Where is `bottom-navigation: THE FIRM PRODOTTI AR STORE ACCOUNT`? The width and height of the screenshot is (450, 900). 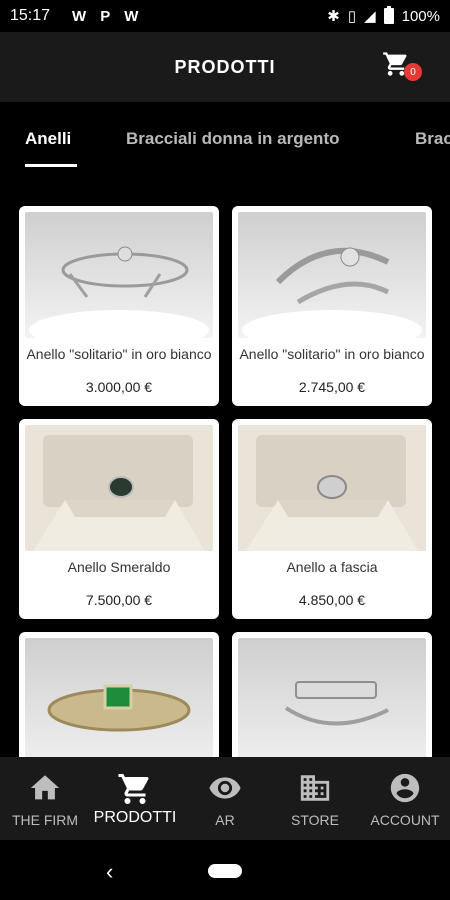
bottom-navigation: THE FIRM PRODOTTI AR STORE ACCOUNT is located at coordinates (225, 798).